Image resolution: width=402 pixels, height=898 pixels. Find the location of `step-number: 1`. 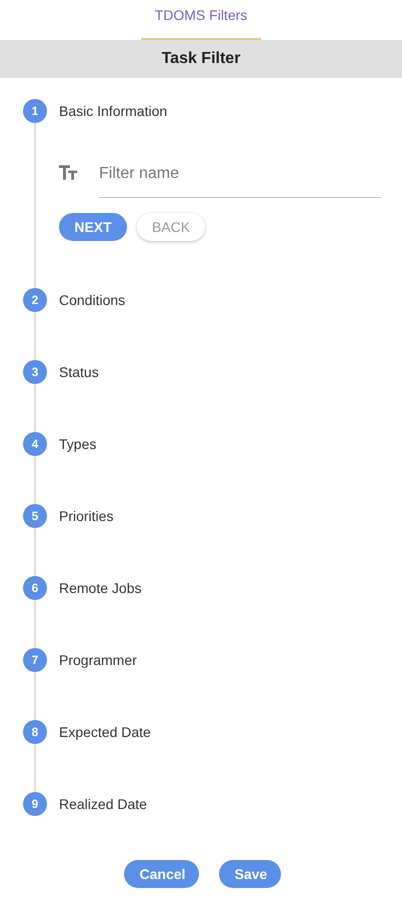

step-number: 1 is located at coordinates (35, 111).